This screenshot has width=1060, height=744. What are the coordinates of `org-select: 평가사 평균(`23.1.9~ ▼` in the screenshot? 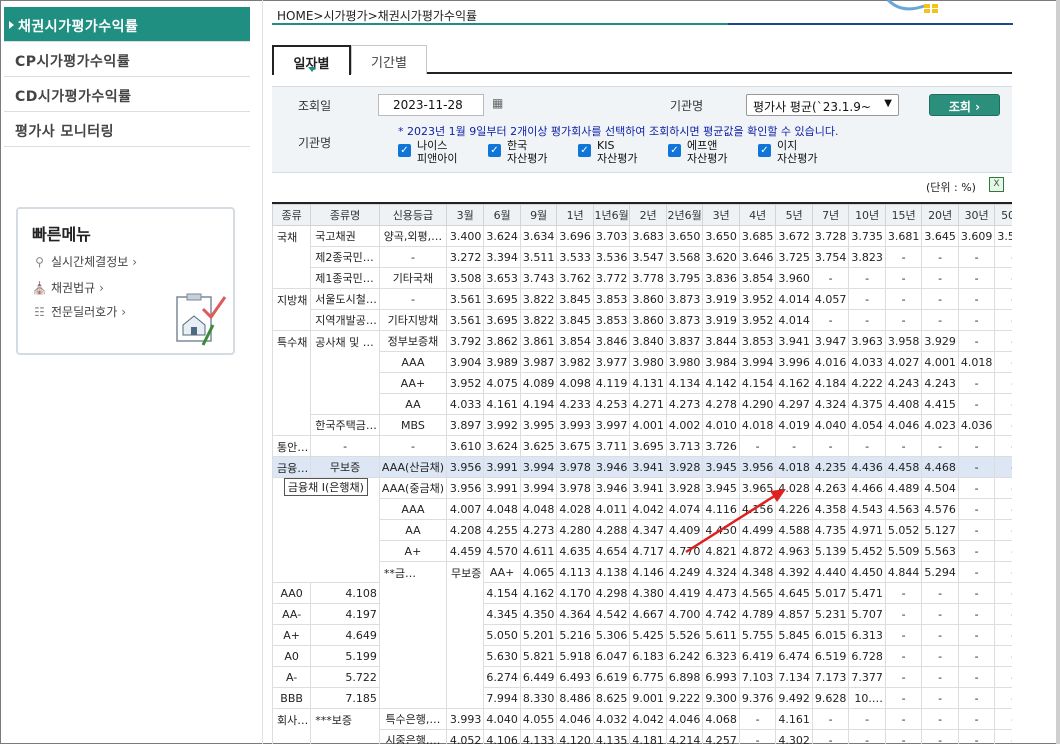 It's located at (822, 105).